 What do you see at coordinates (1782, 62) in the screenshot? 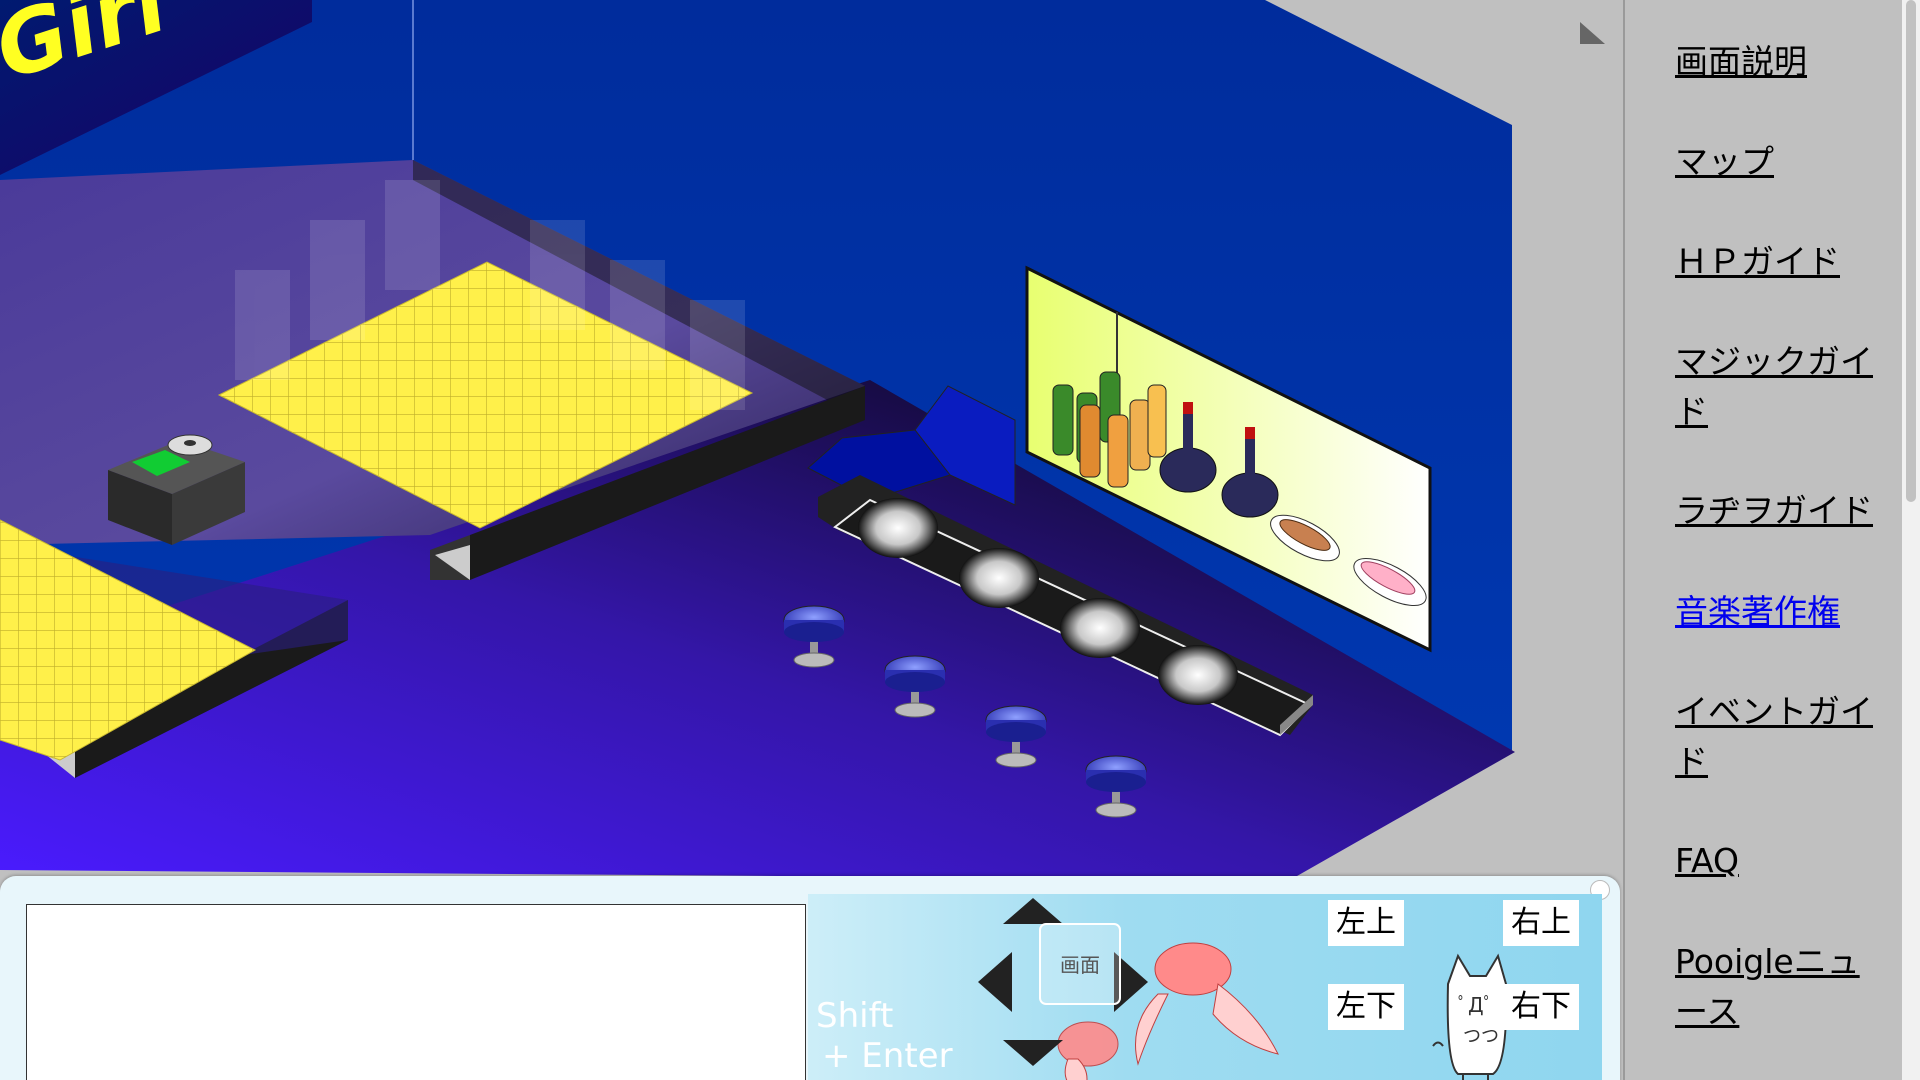
I see `sidebar-link-screen-guide: 画面説明` at bounding box center [1782, 62].